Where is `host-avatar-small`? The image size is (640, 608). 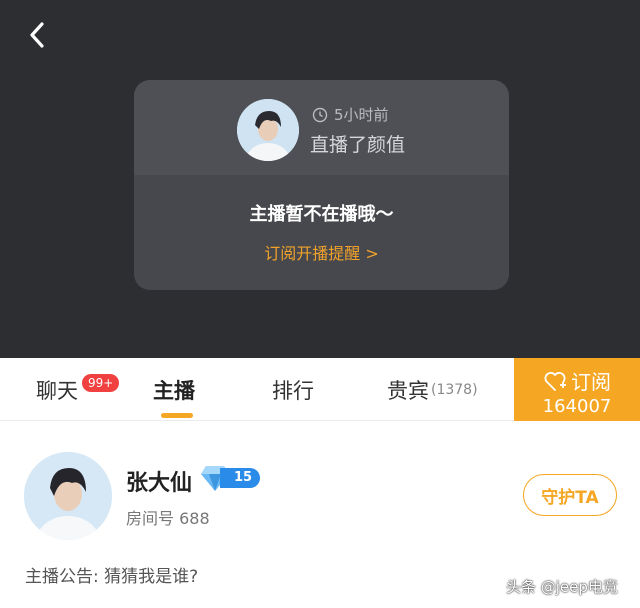
host-avatar-small is located at coordinates (268, 130).